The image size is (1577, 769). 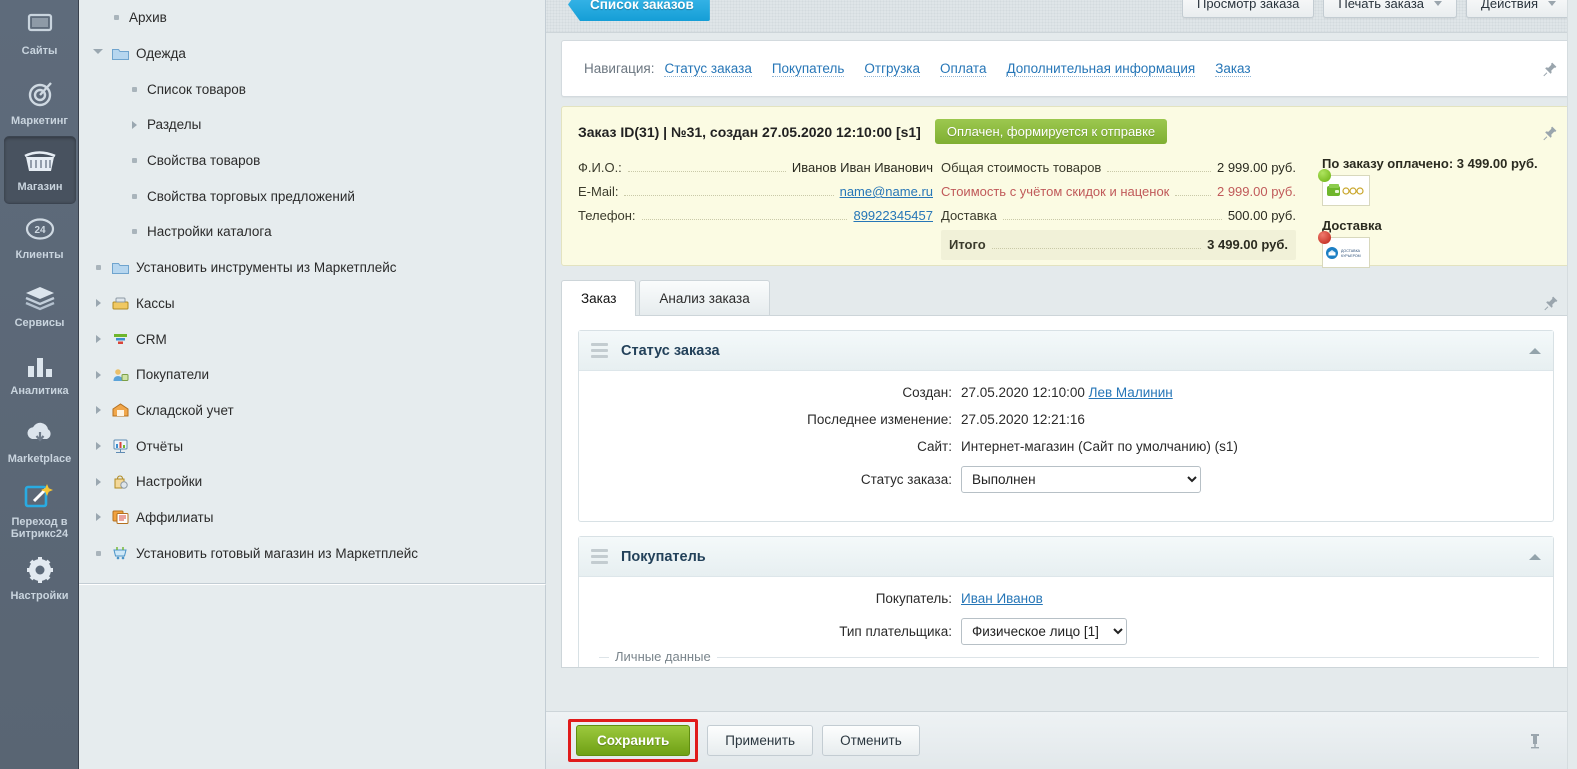 I want to click on amount-label: Итого, so click(x=967, y=244).